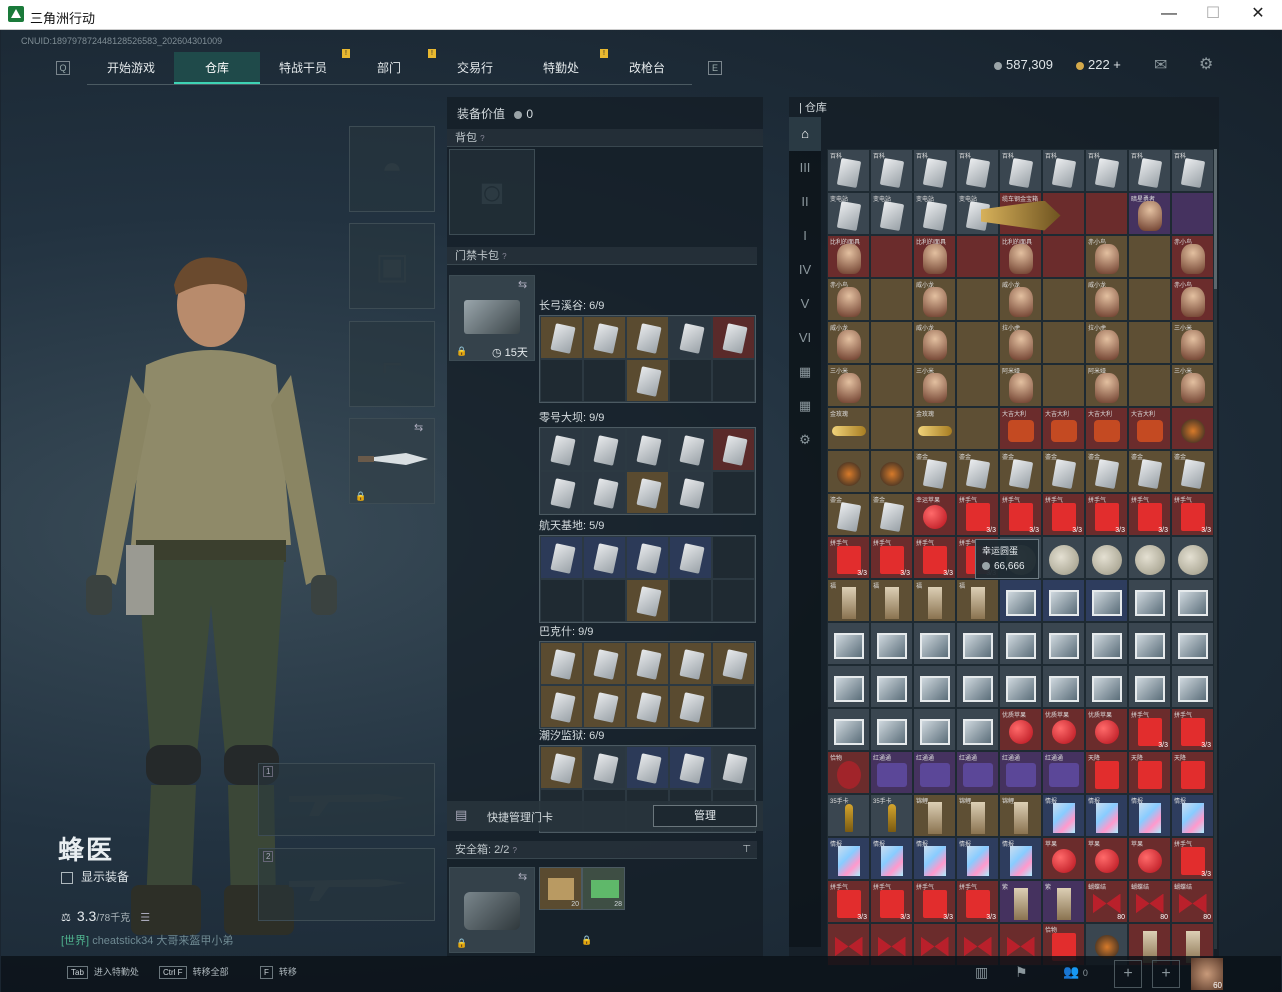  What do you see at coordinates (805, 304) in the screenshot?
I see `warehouse-tab-icon: V` at bounding box center [805, 304].